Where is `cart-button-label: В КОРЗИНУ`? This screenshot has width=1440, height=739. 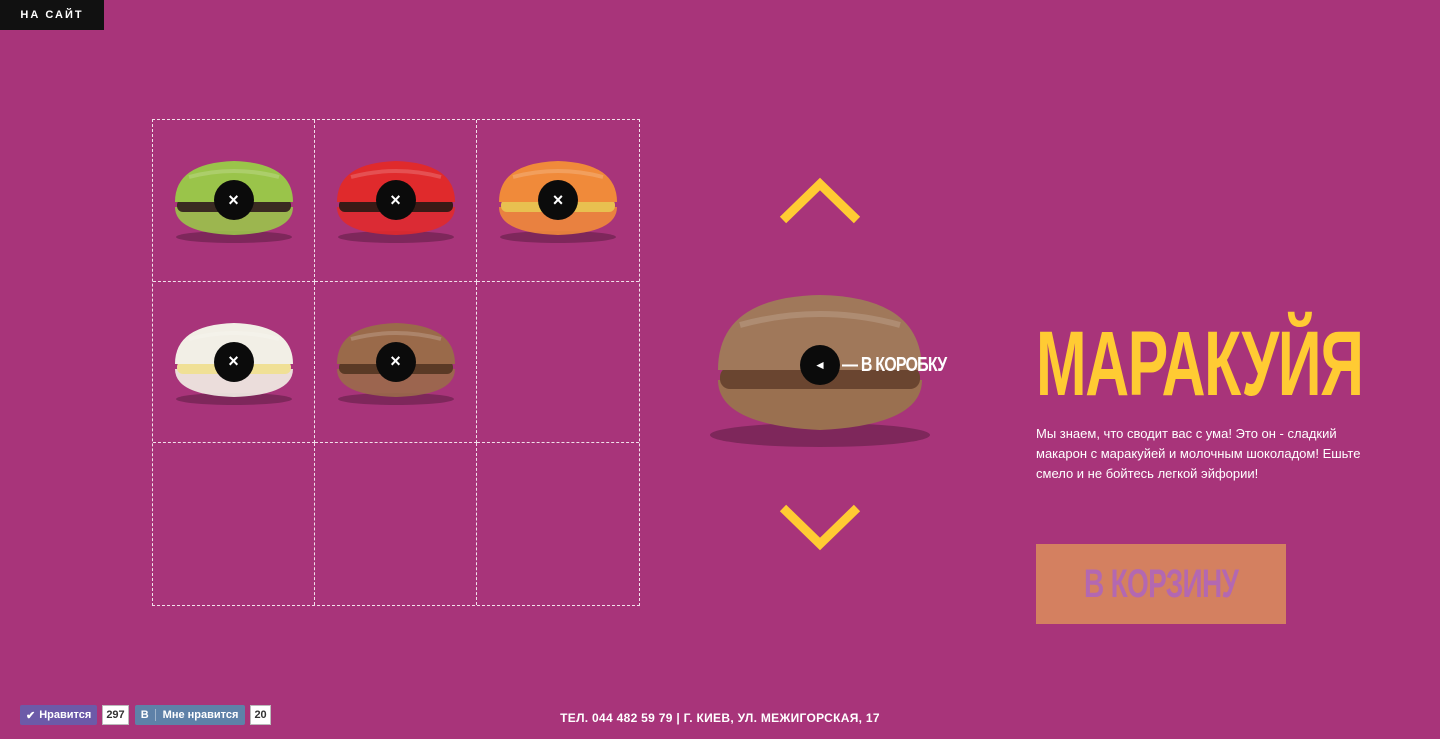 cart-button-label: В КОРЗИНУ is located at coordinates (1161, 583).